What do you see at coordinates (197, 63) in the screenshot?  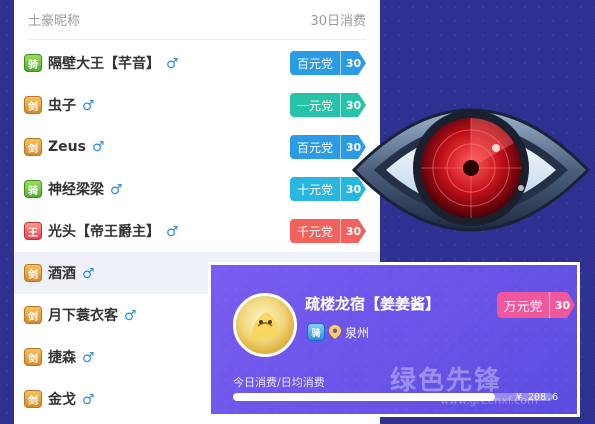 I see `table-row: 骑隔壁大王【芊音】 ♂ 百元党 30` at bounding box center [197, 63].